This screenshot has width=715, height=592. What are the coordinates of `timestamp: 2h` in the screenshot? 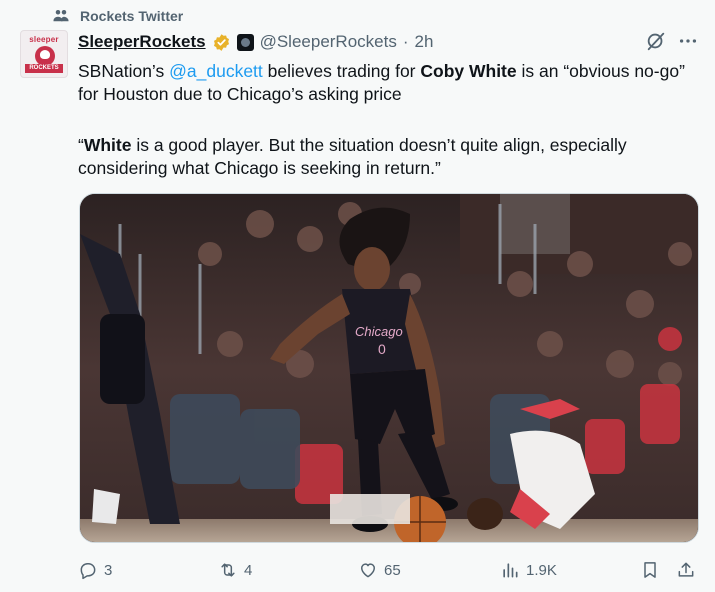 It's located at (424, 42).